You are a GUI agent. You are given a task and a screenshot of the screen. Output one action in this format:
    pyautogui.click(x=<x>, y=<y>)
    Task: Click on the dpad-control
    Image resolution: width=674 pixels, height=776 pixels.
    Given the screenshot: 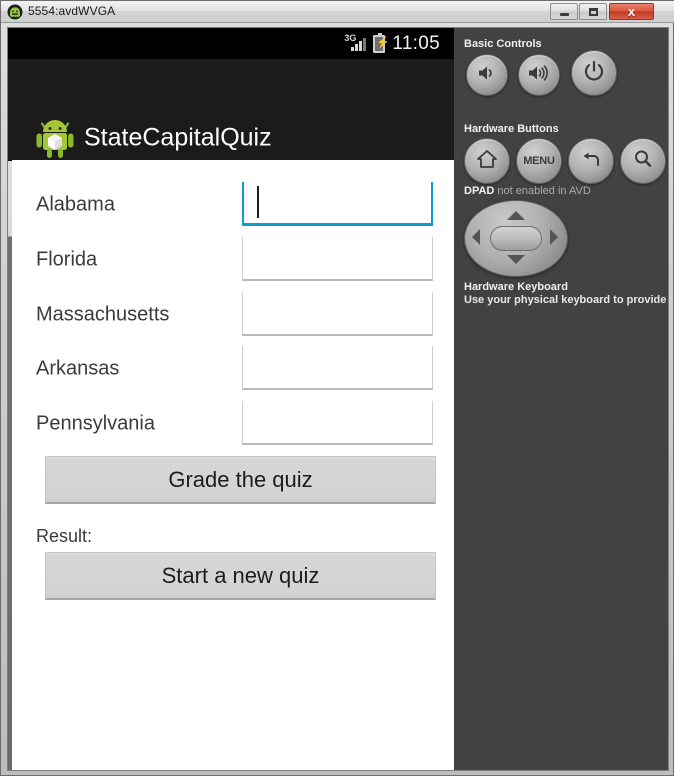 What is the action you would take?
    pyautogui.click(x=516, y=238)
    